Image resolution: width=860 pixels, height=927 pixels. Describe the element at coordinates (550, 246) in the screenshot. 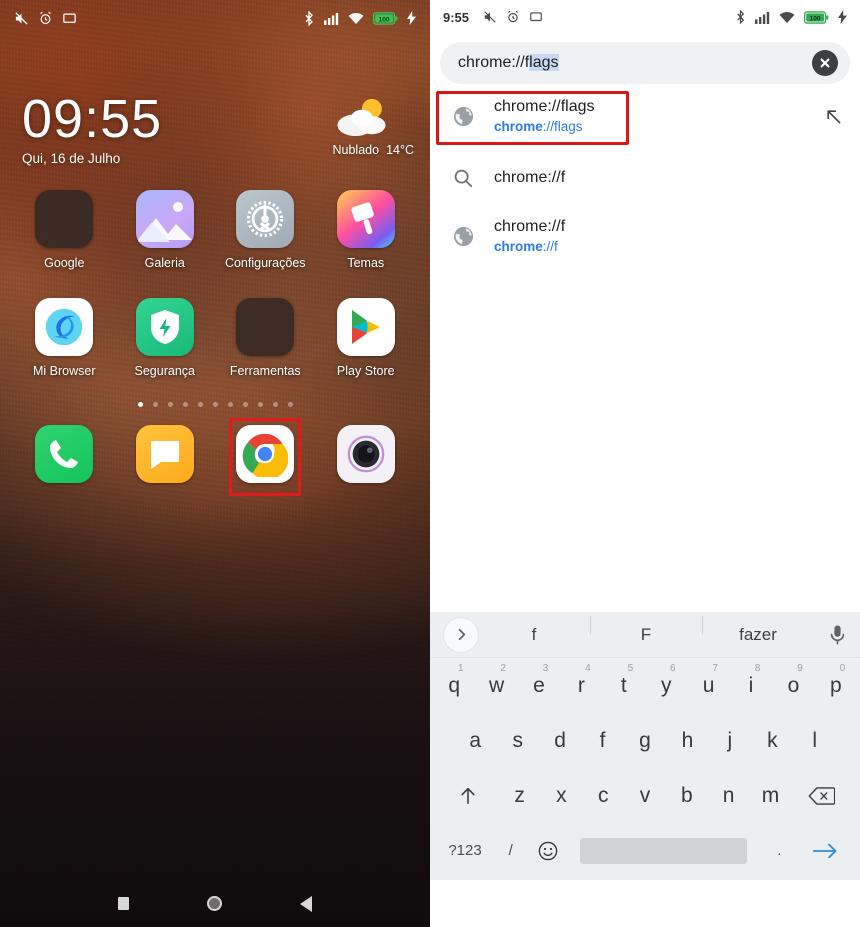

I see `suggestion-url-rest: ://f` at that location.